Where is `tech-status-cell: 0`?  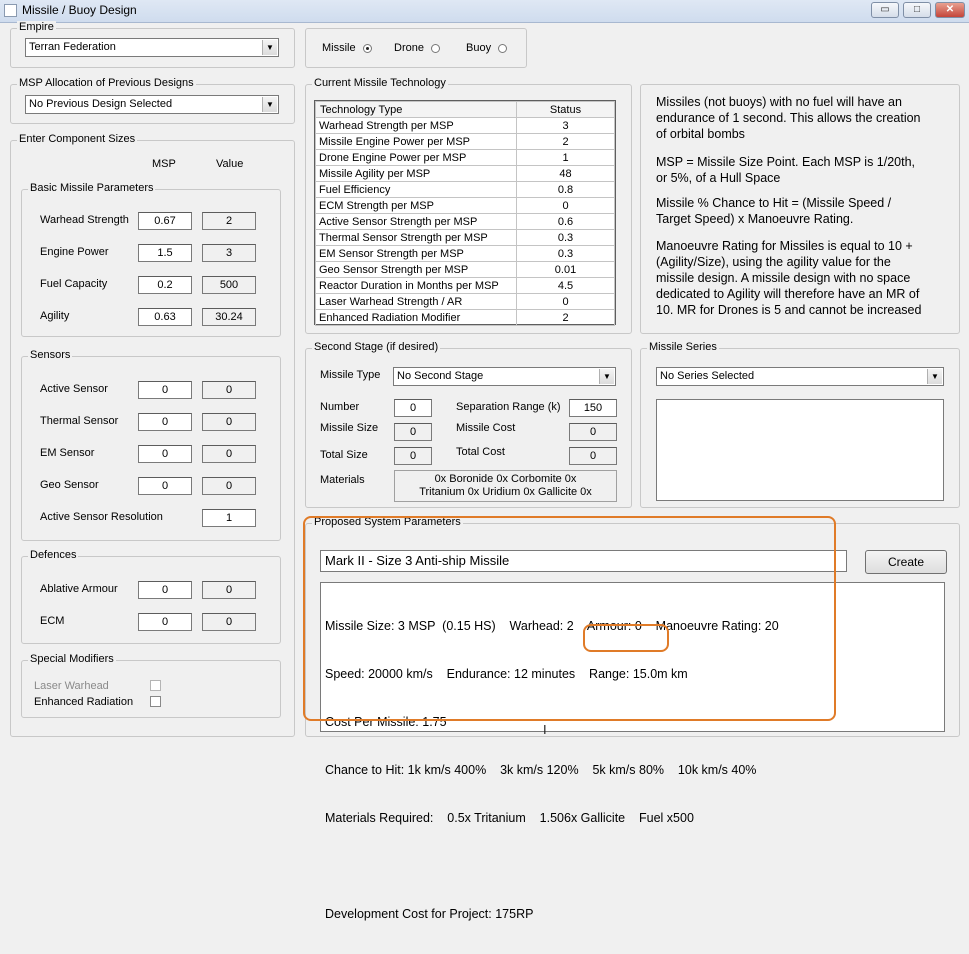
tech-status-cell: 0 is located at coordinates (565, 205).